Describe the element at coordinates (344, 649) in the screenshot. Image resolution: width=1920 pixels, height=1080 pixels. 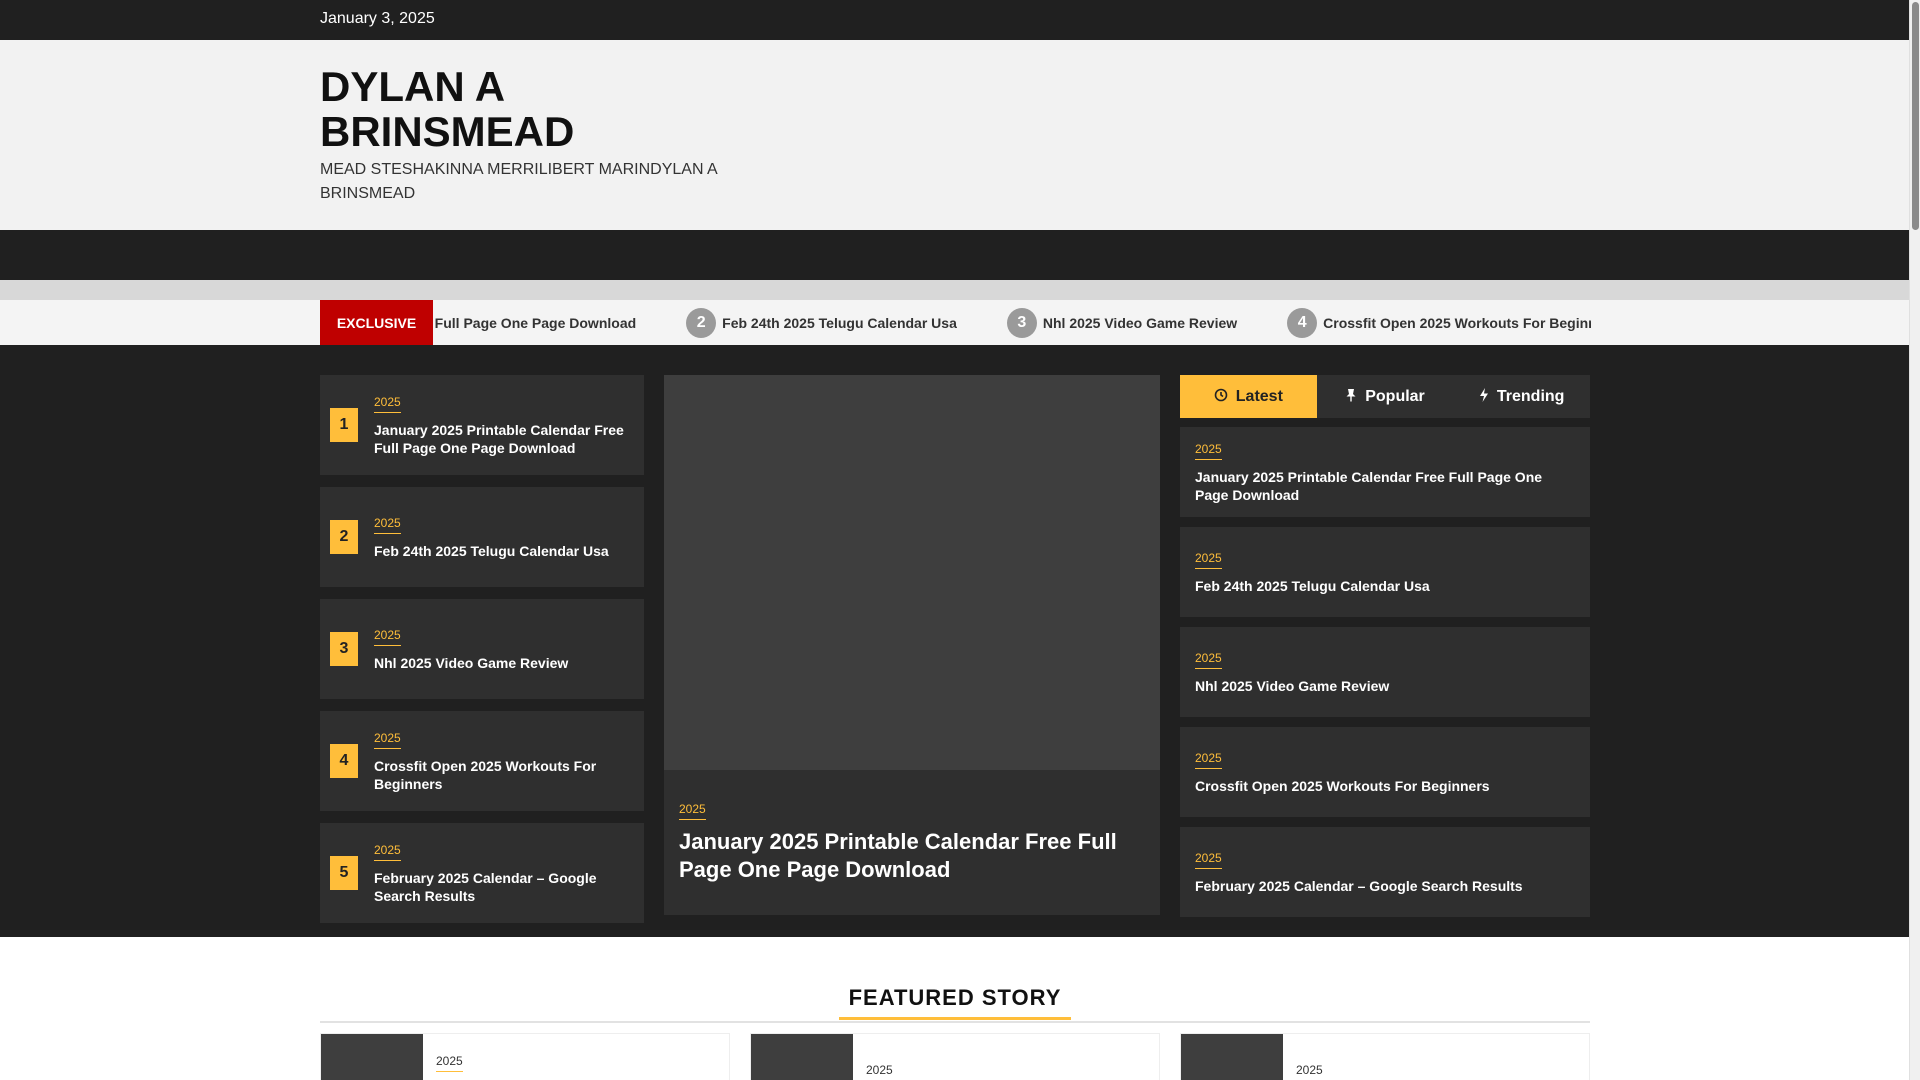
I see `post-number: 3` at that location.